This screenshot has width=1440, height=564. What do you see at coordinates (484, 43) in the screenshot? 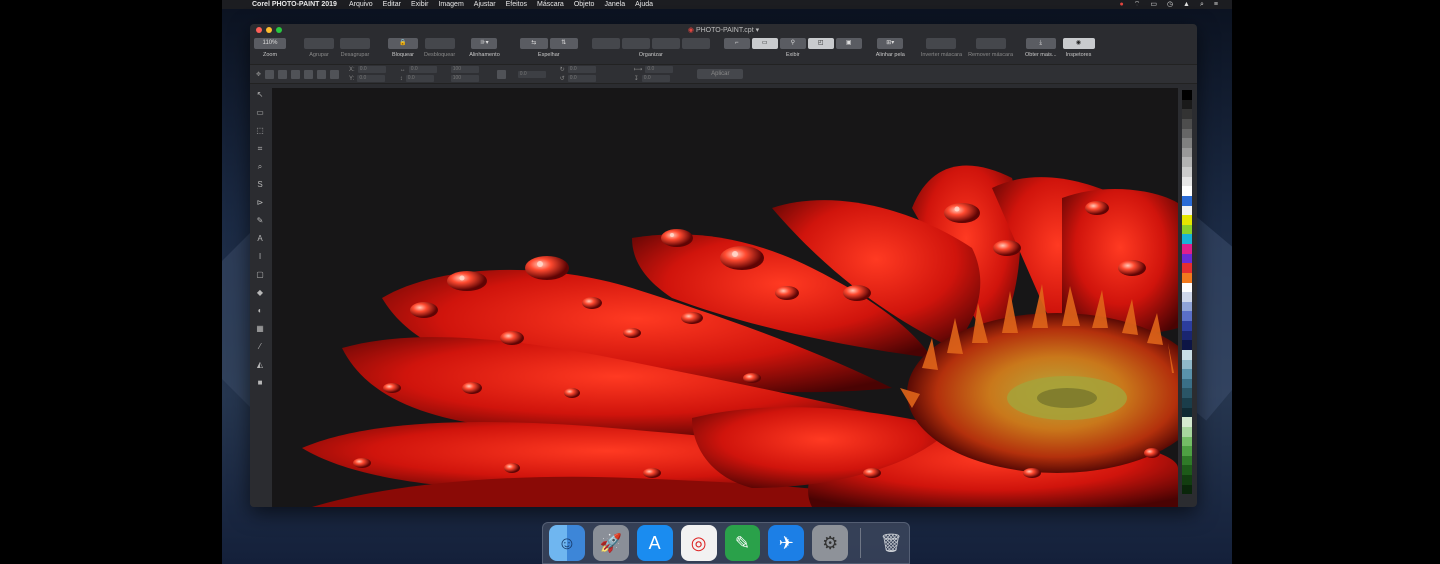
I see `align-button: ⊪▾` at bounding box center [484, 43].